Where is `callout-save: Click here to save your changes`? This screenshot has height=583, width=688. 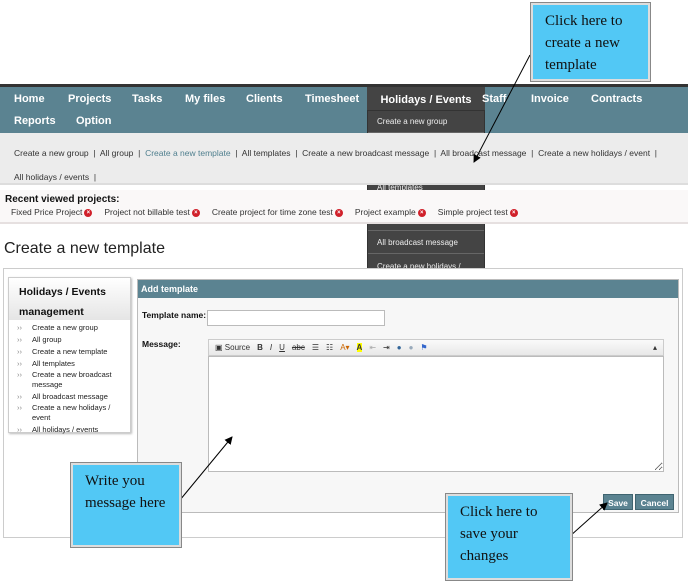
callout-save: Click here to save your changes is located at coordinates (509, 537).